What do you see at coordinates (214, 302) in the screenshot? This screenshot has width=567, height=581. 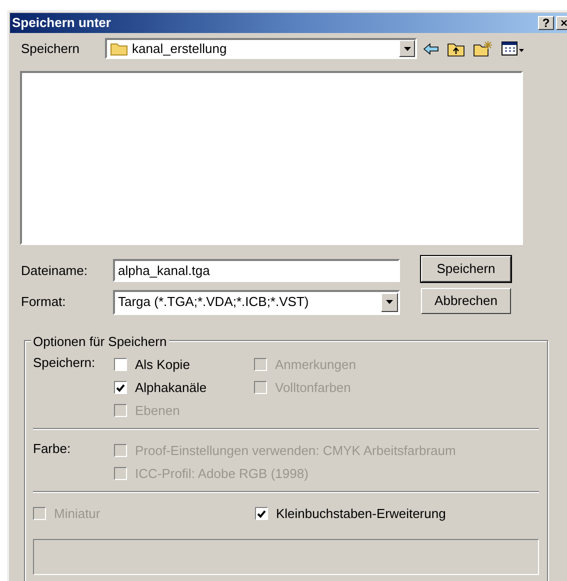 I see `format-value: Targa (*.TGA;*.VDA;*.ICB;*.VST)` at bounding box center [214, 302].